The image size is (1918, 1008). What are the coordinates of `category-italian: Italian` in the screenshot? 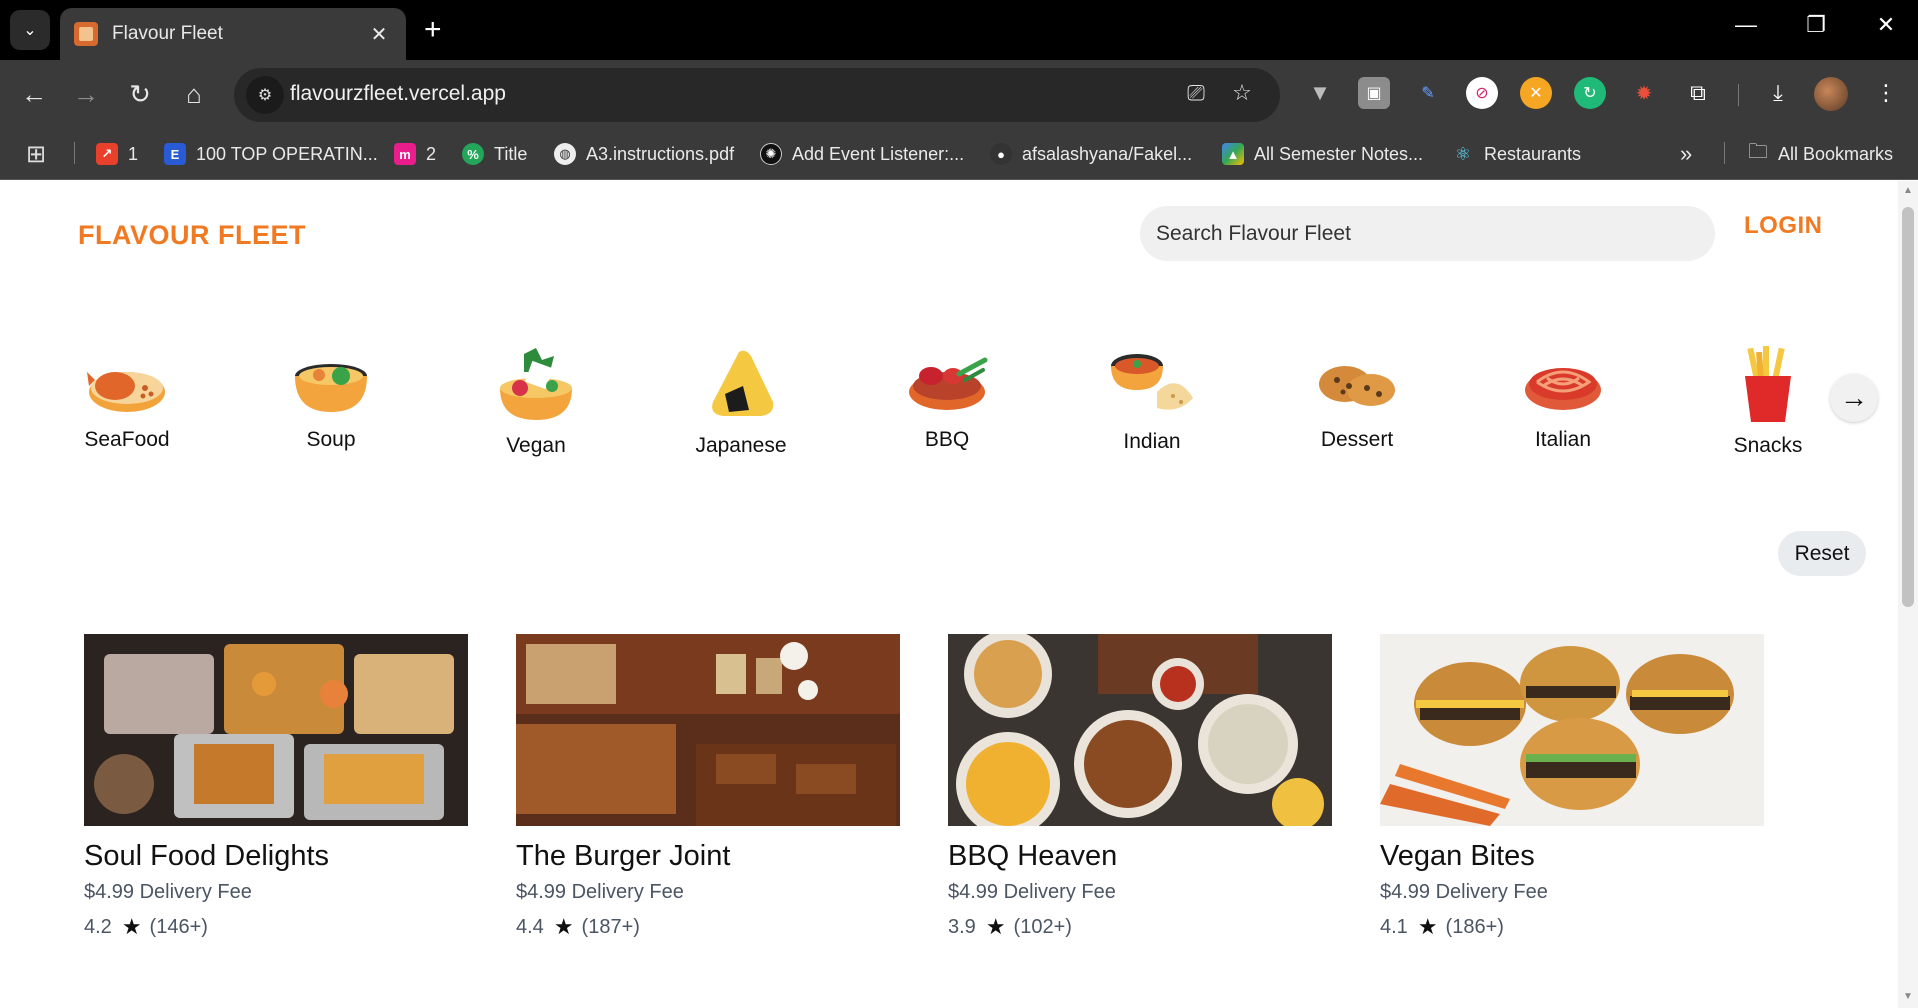 It's located at (1563, 399).